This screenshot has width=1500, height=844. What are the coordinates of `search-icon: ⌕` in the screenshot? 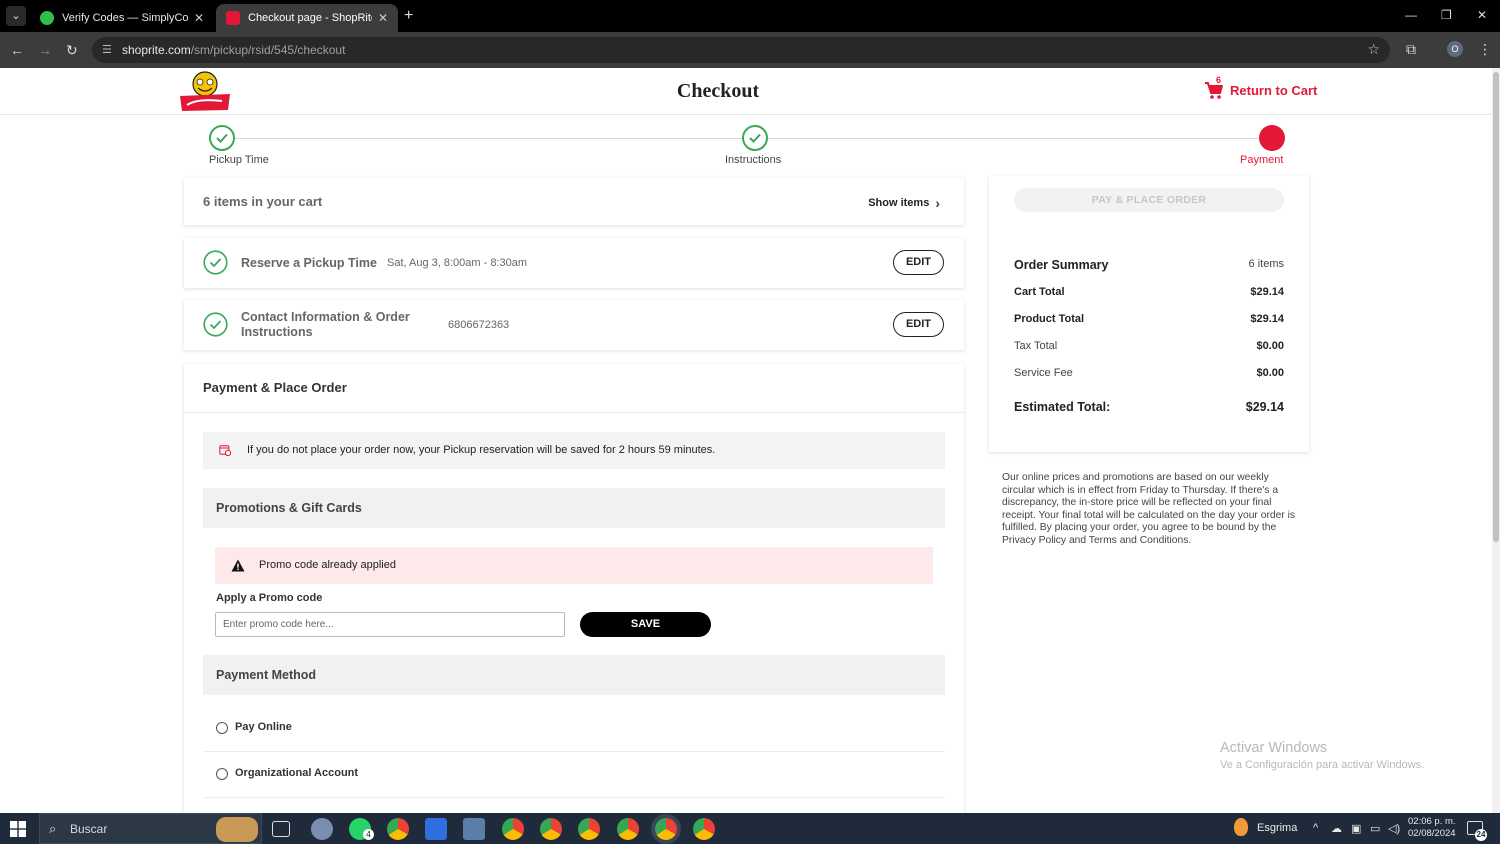 It's located at (53, 828).